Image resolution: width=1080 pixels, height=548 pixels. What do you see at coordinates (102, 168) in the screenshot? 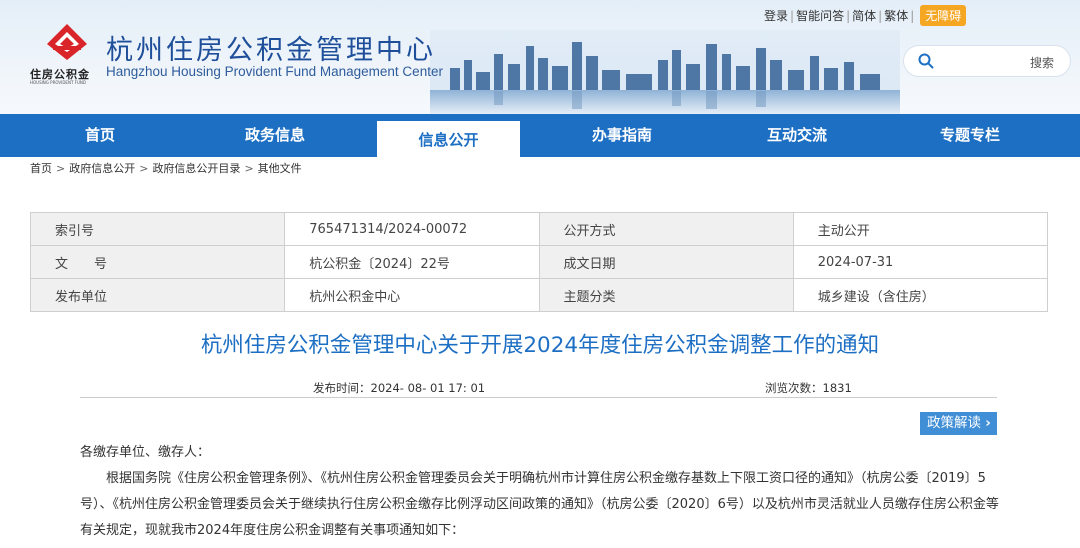
I see `breadcrumb-gov-disclosure: 政府信息公开` at bounding box center [102, 168].